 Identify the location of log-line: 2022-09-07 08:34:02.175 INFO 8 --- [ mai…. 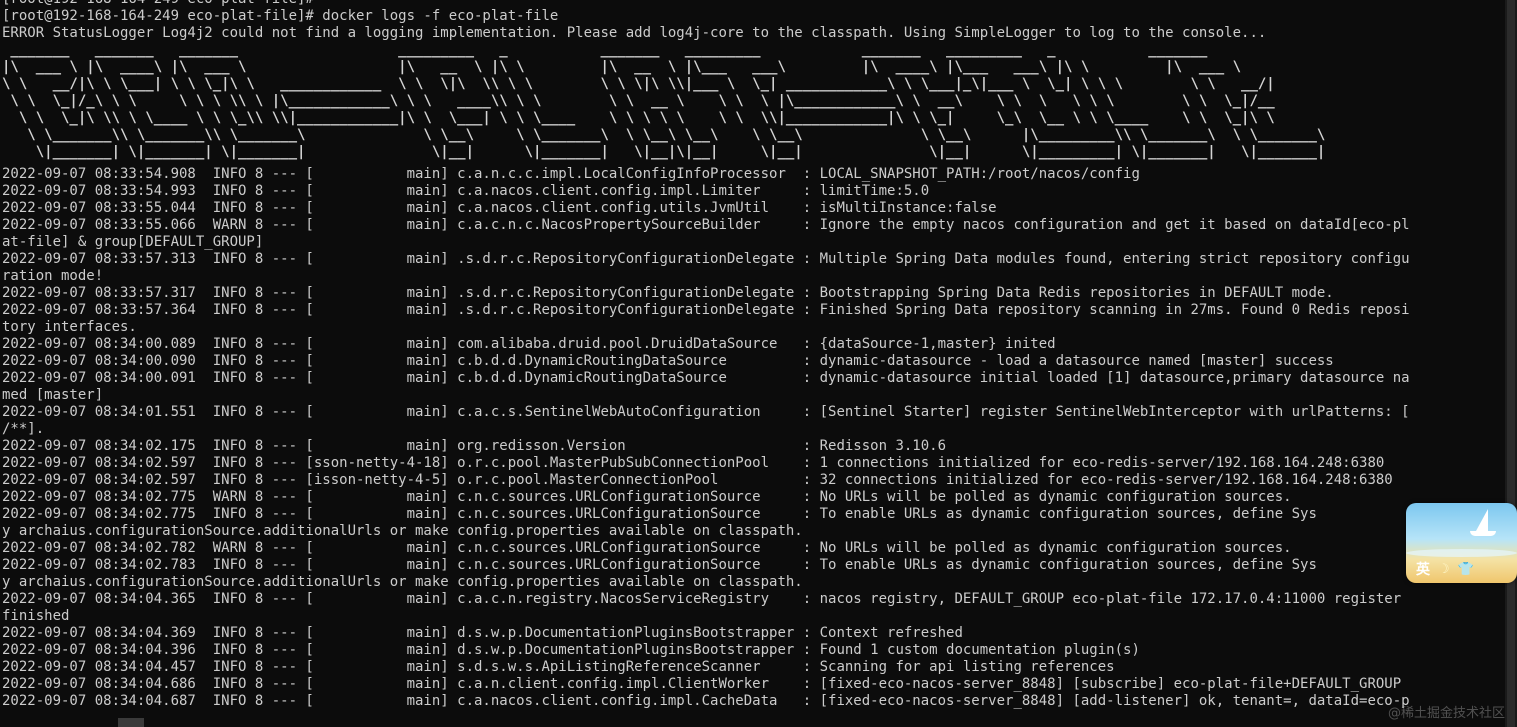
(474, 446).